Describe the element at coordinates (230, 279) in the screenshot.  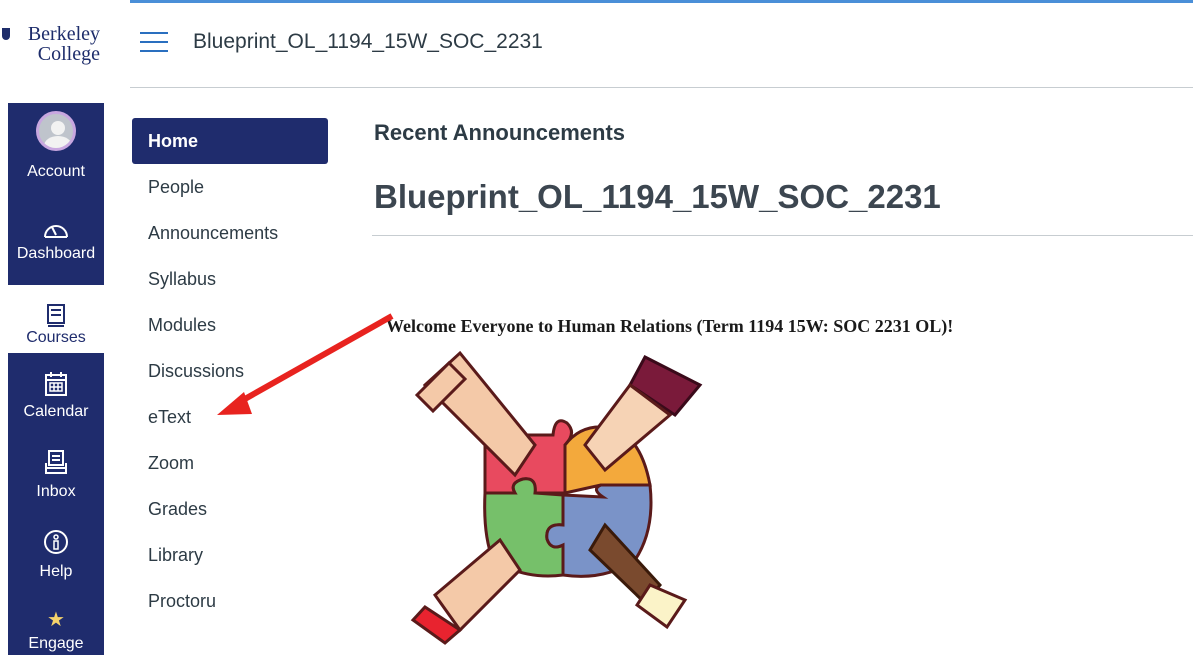
I see `course-nav-syllabus: Syllabus` at that location.